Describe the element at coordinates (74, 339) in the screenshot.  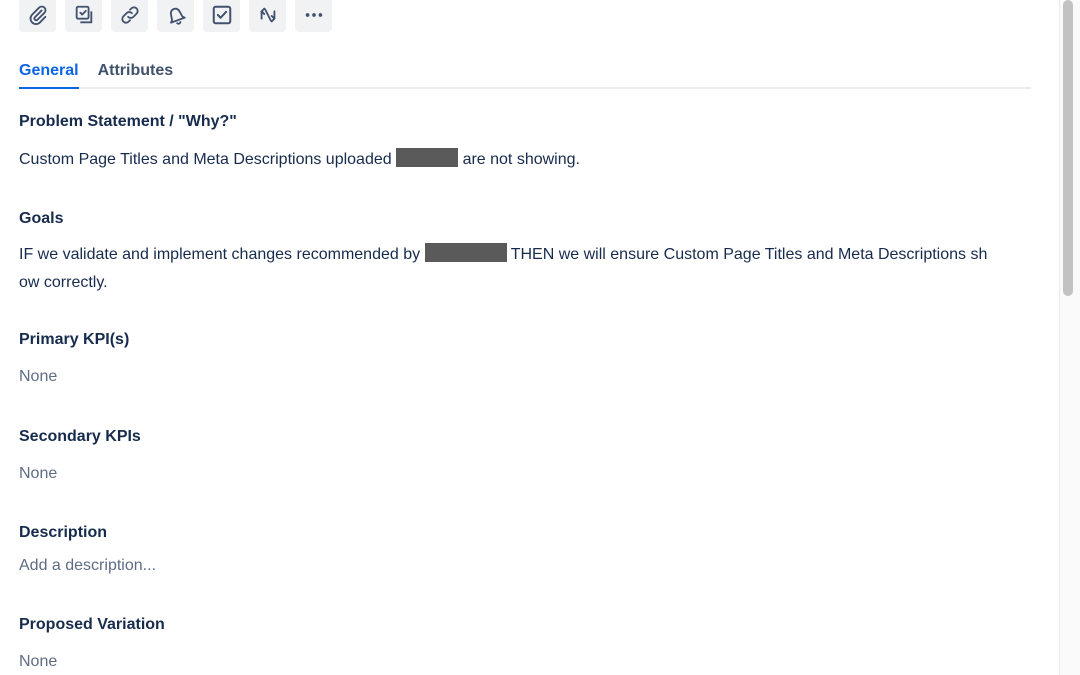
I see `primary-kpi-heading: Primary KPI(s)` at that location.